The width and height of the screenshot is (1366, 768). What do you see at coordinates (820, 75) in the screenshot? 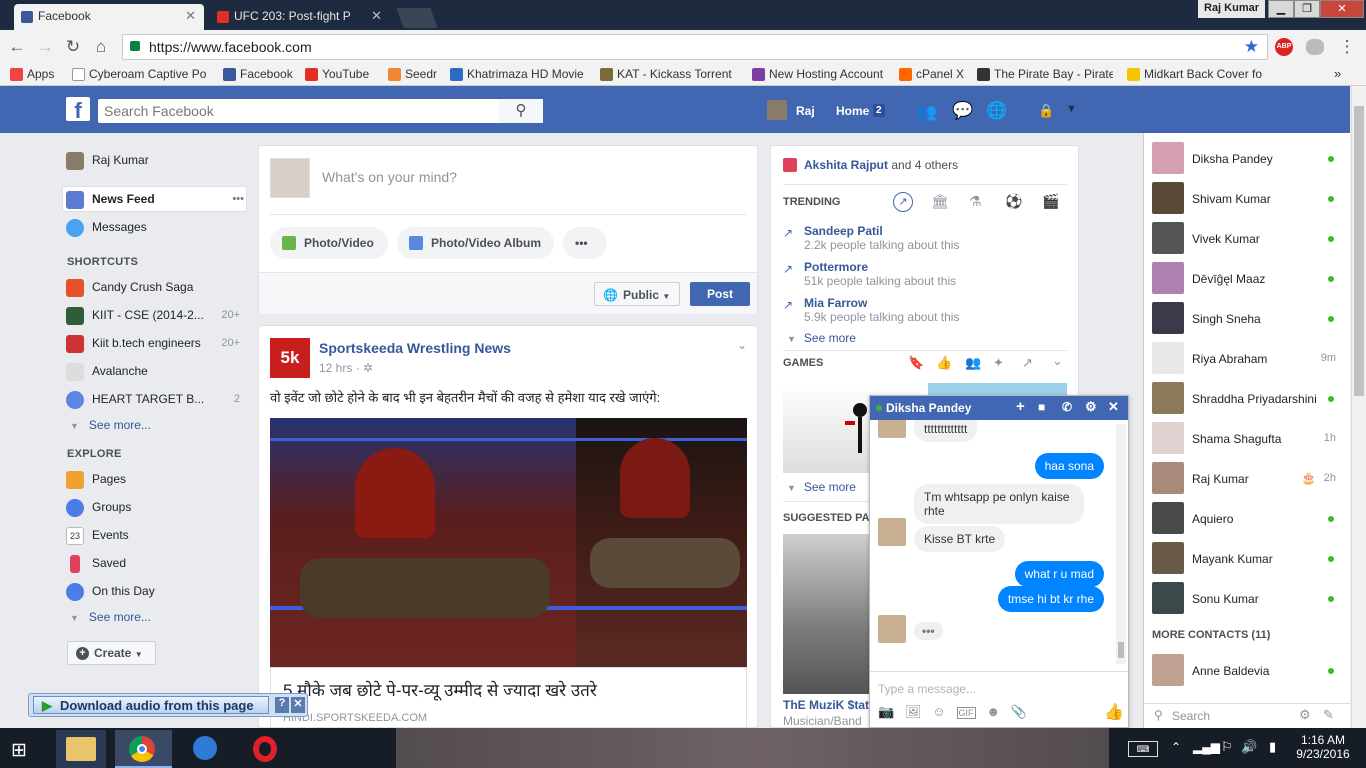
I see `bookmark-hosting: New Hosting Account` at bounding box center [820, 75].